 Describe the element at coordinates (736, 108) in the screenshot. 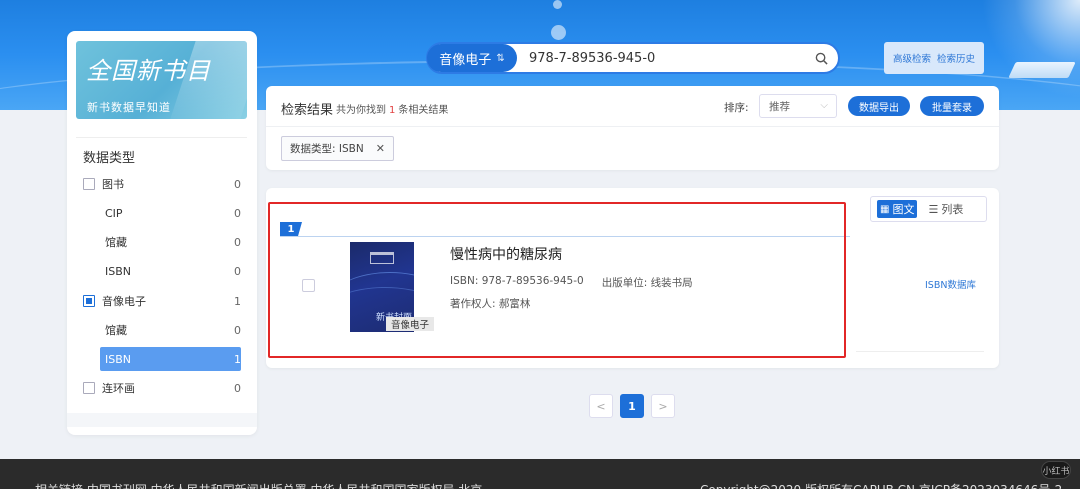

I see `sort-label: 排序:` at that location.